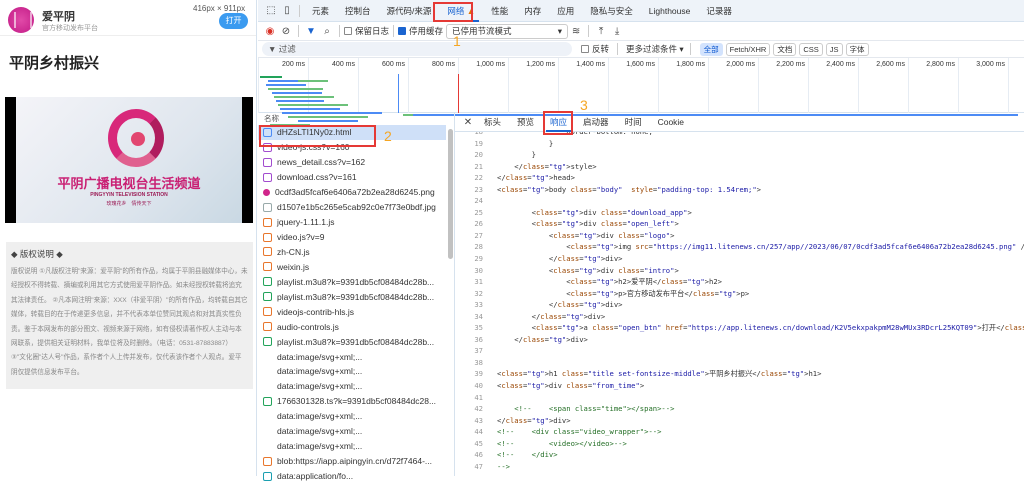 The height and width of the screenshot is (484, 1024). I want to click on request-row: zh-CN.js, so click(352, 252).